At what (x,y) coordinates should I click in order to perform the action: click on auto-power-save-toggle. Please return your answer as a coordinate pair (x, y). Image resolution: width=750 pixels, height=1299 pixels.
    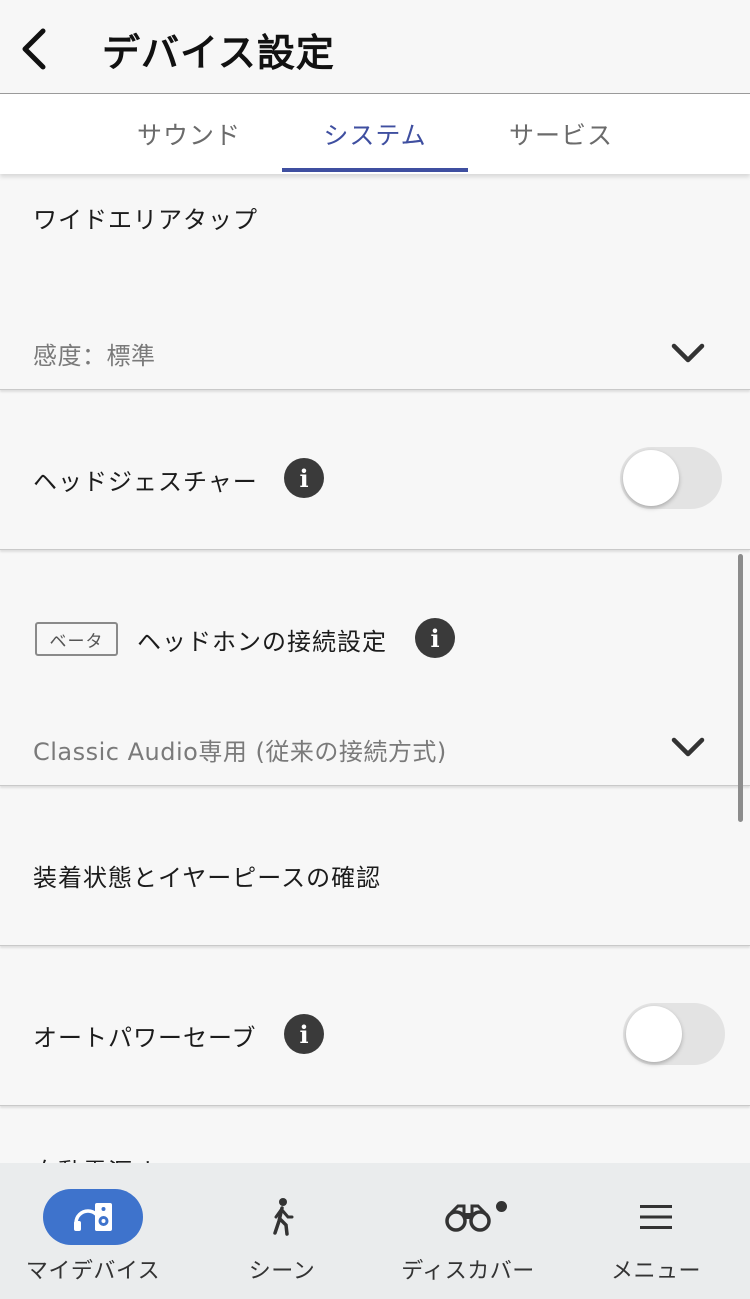
    Looking at the image, I should click on (674, 1034).